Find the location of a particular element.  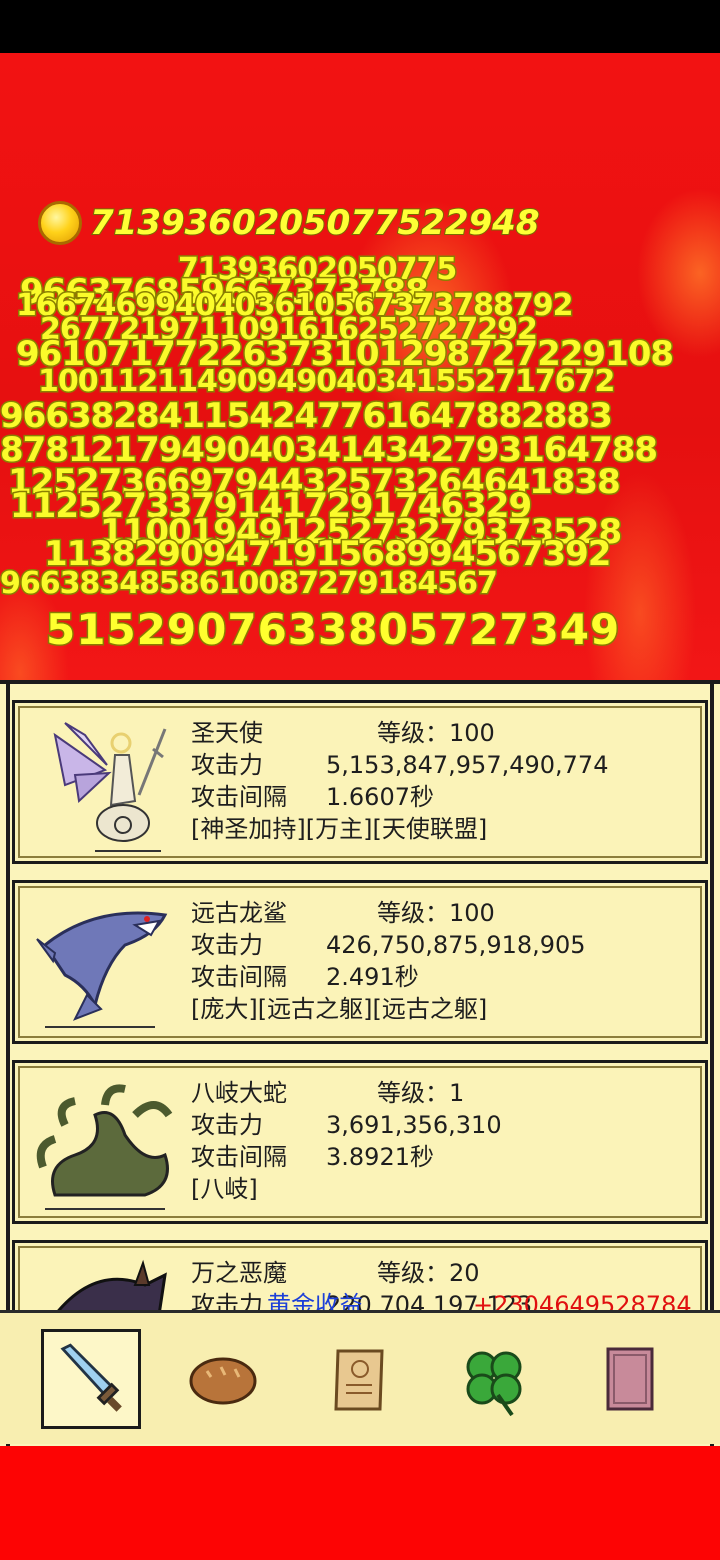

scroll-icon is located at coordinates (359, 1380).